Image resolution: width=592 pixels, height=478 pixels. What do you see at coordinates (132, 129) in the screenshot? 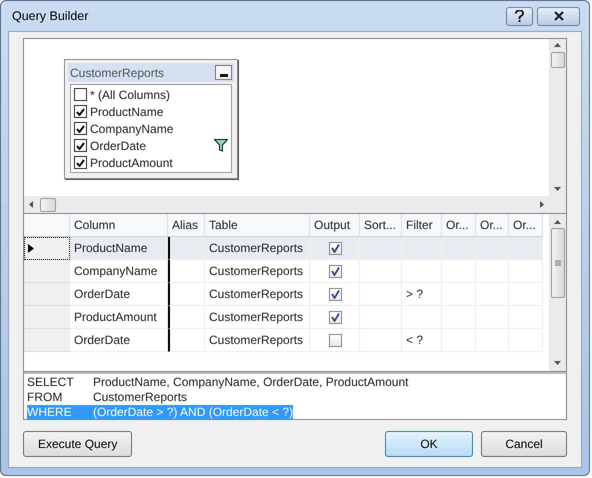
I see `field-name: CompanyName` at bounding box center [132, 129].